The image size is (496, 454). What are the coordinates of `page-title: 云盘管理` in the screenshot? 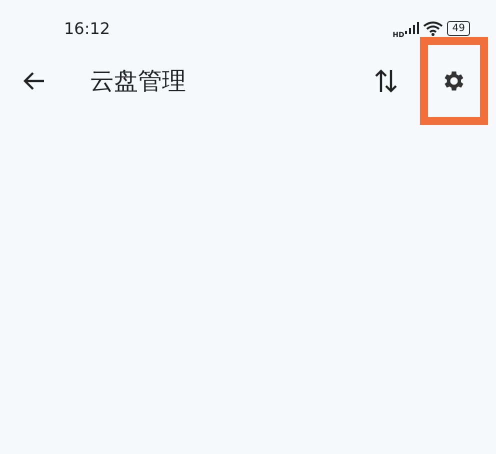 It's located at (138, 81).